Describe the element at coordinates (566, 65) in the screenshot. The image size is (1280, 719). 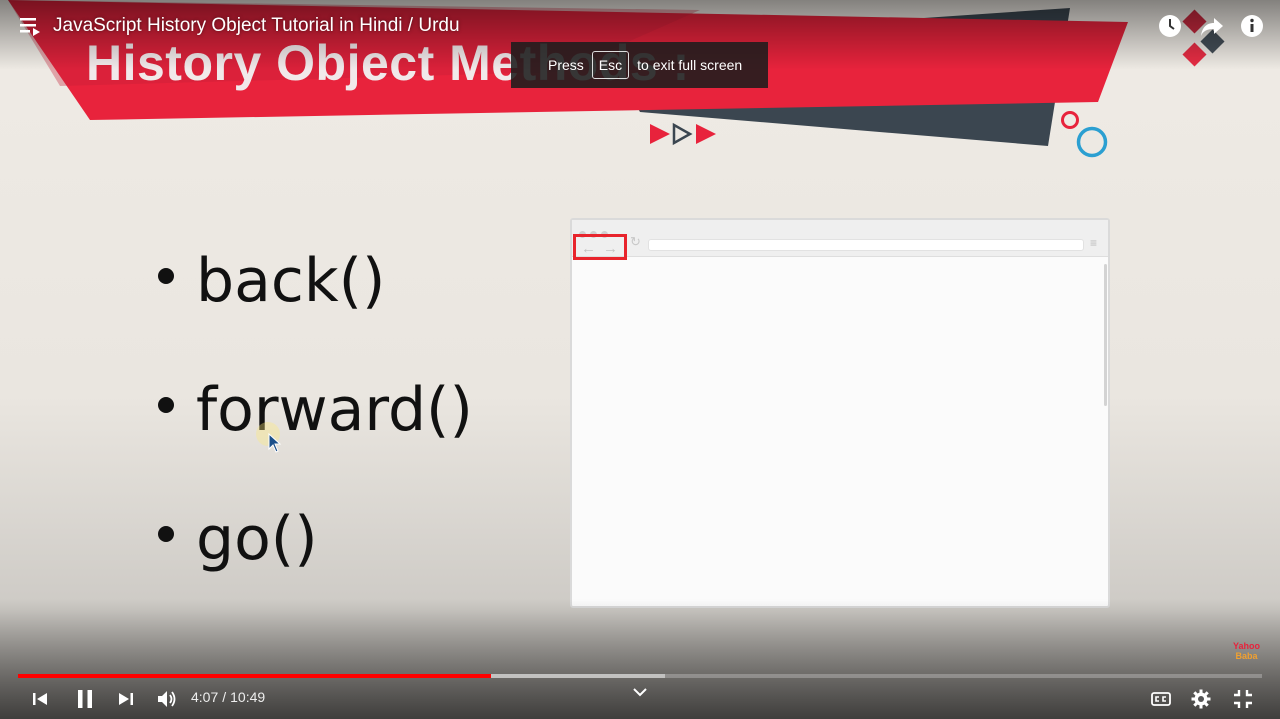
I see `toast-prefix: Press` at that location.